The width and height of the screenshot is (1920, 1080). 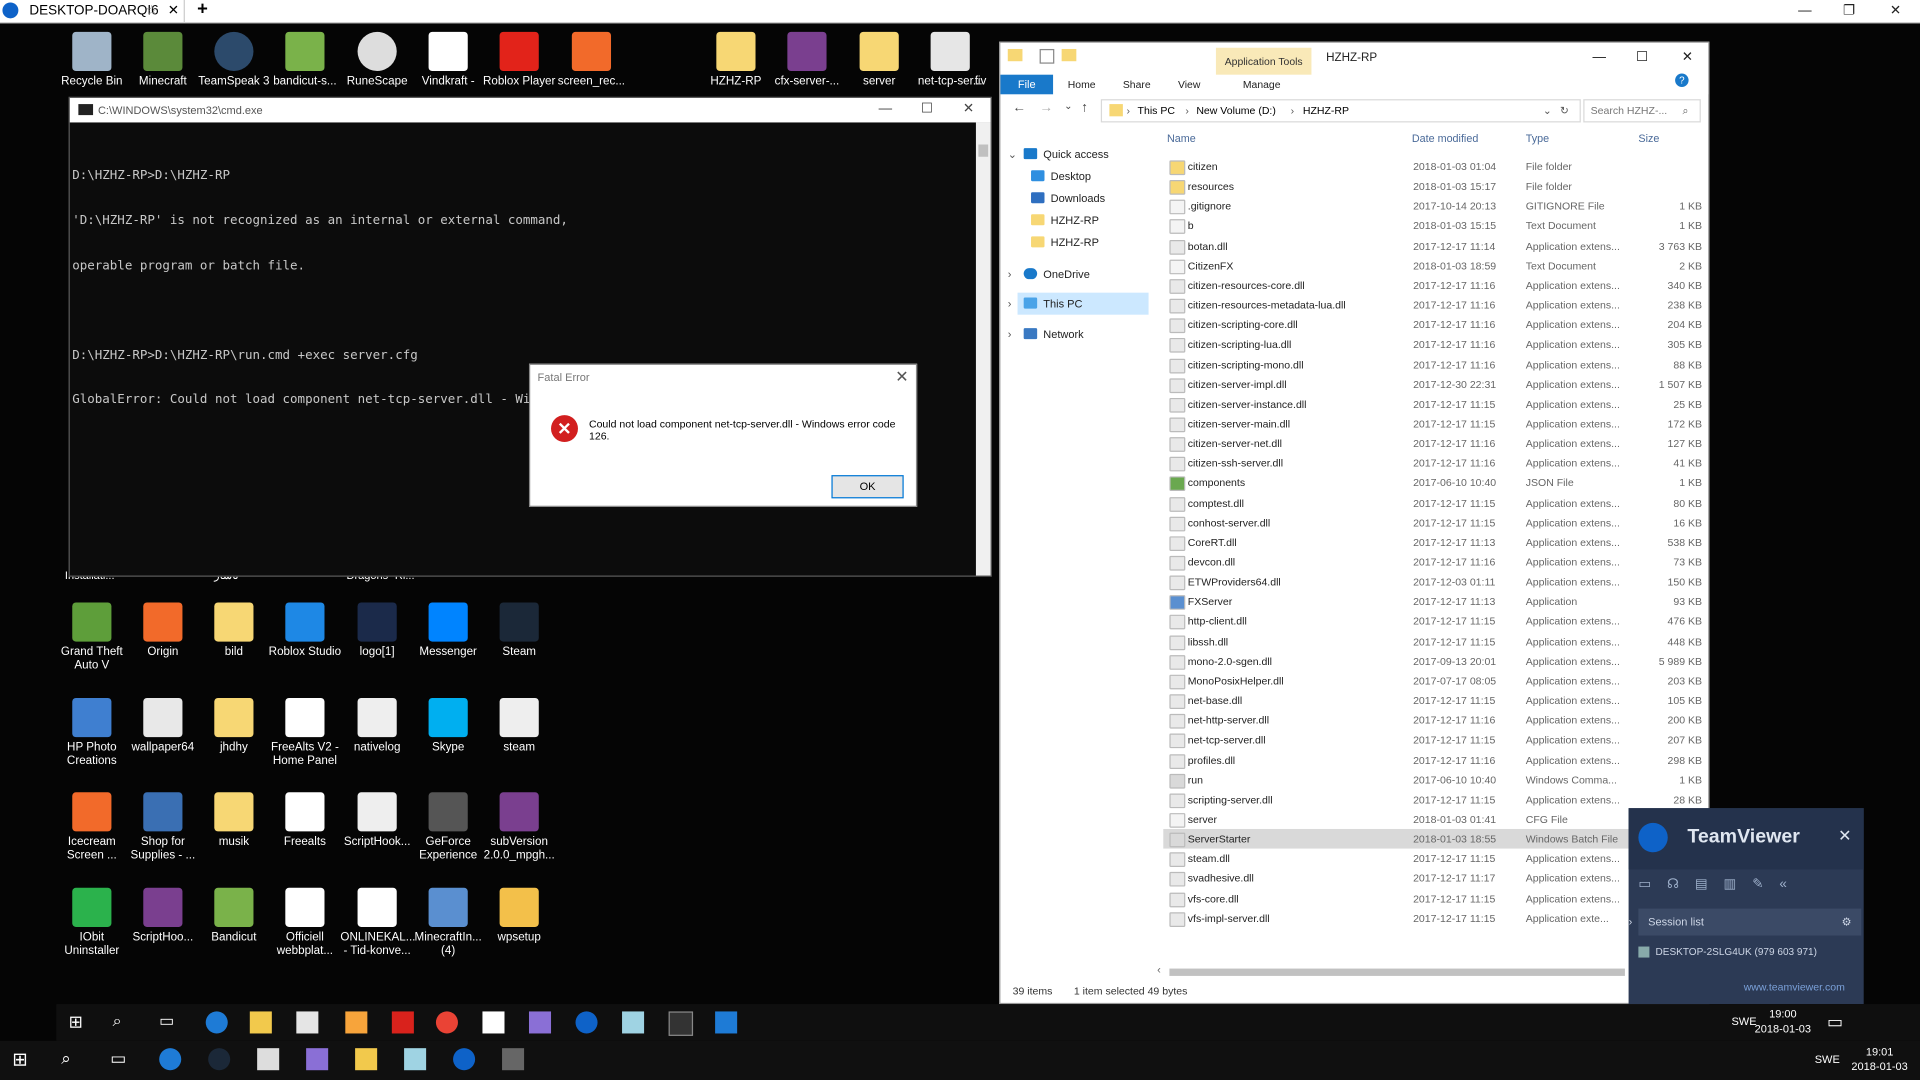 What do you see at coordinates (162, 630) in the screenshot?
I see `desktop-icon-origin: Origin` at bounding box center [162, 630].